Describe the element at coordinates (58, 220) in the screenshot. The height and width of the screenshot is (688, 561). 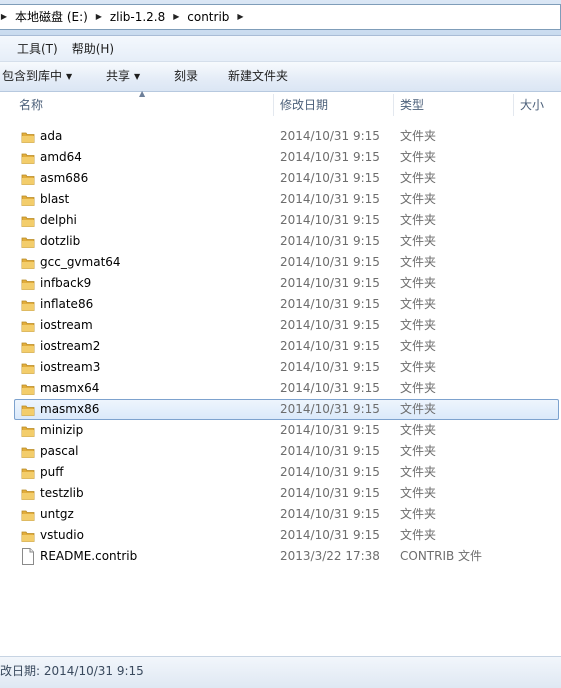
I see `file-name: delphi` at that location.